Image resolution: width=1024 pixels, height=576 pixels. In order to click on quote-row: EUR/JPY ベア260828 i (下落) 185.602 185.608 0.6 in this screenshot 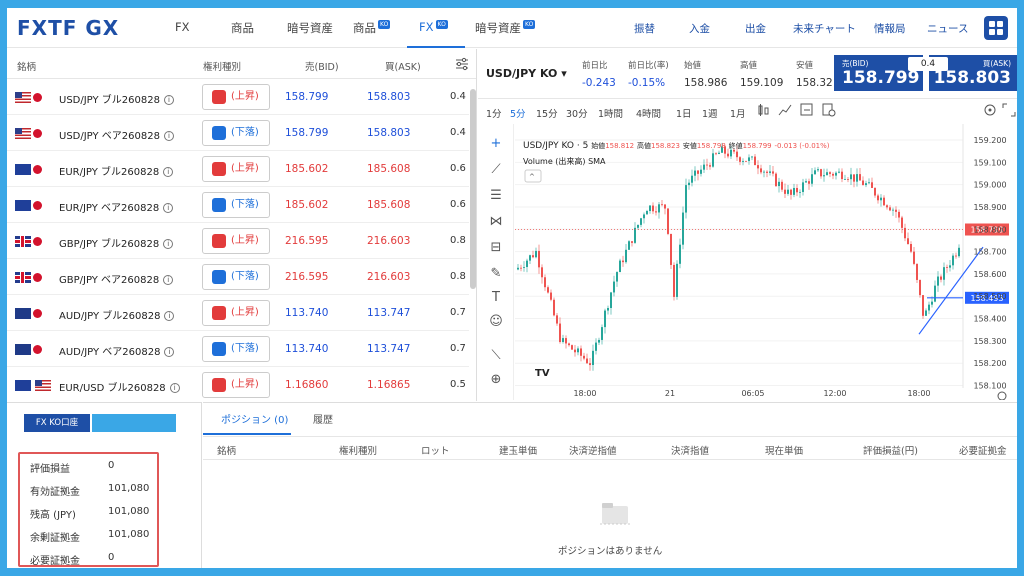, I will do `click(238, 205)`.